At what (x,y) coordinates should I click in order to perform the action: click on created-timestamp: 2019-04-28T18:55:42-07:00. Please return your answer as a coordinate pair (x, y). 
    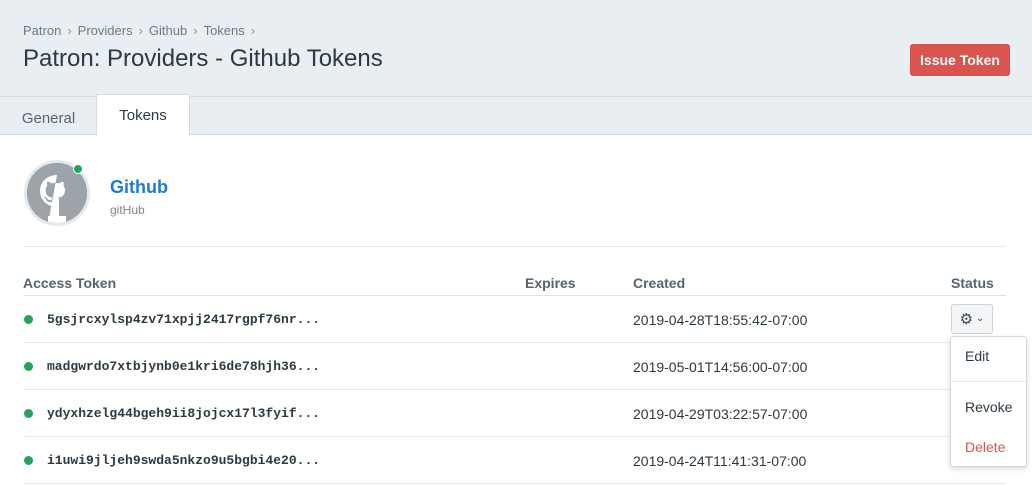
    Looking at the image, I should click on (720, 320).